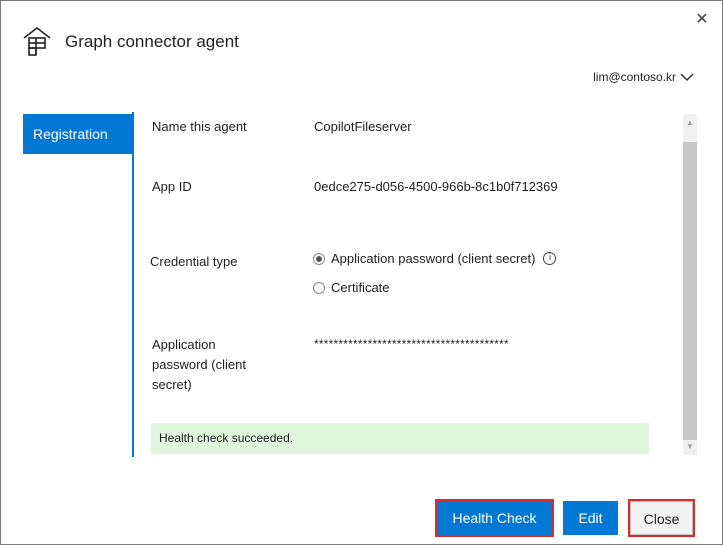 Image resolution: width=723 pixels, height=545 pixels. I want to click on health-status-banner: Health check succeeded., so click(400, 438).